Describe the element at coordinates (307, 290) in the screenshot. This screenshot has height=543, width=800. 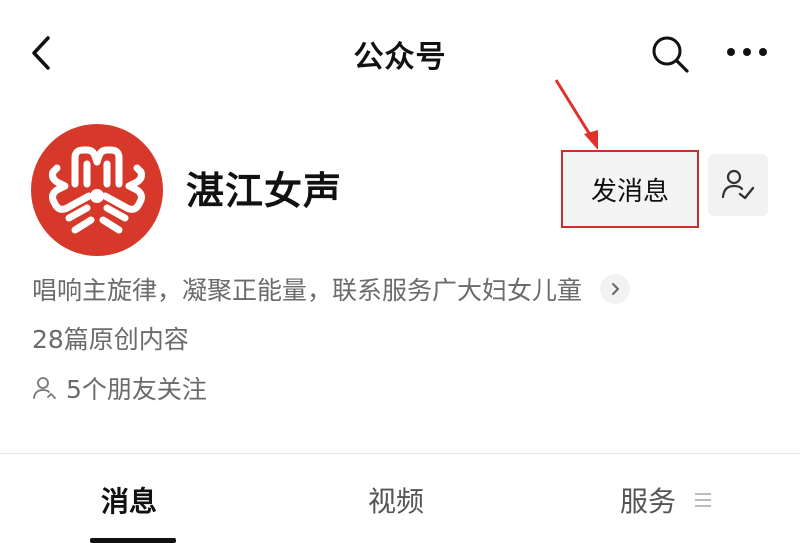
I see `account-description: 唱响主旋律，凝聚正能量，联系服务广大妇女儿童` at that location.